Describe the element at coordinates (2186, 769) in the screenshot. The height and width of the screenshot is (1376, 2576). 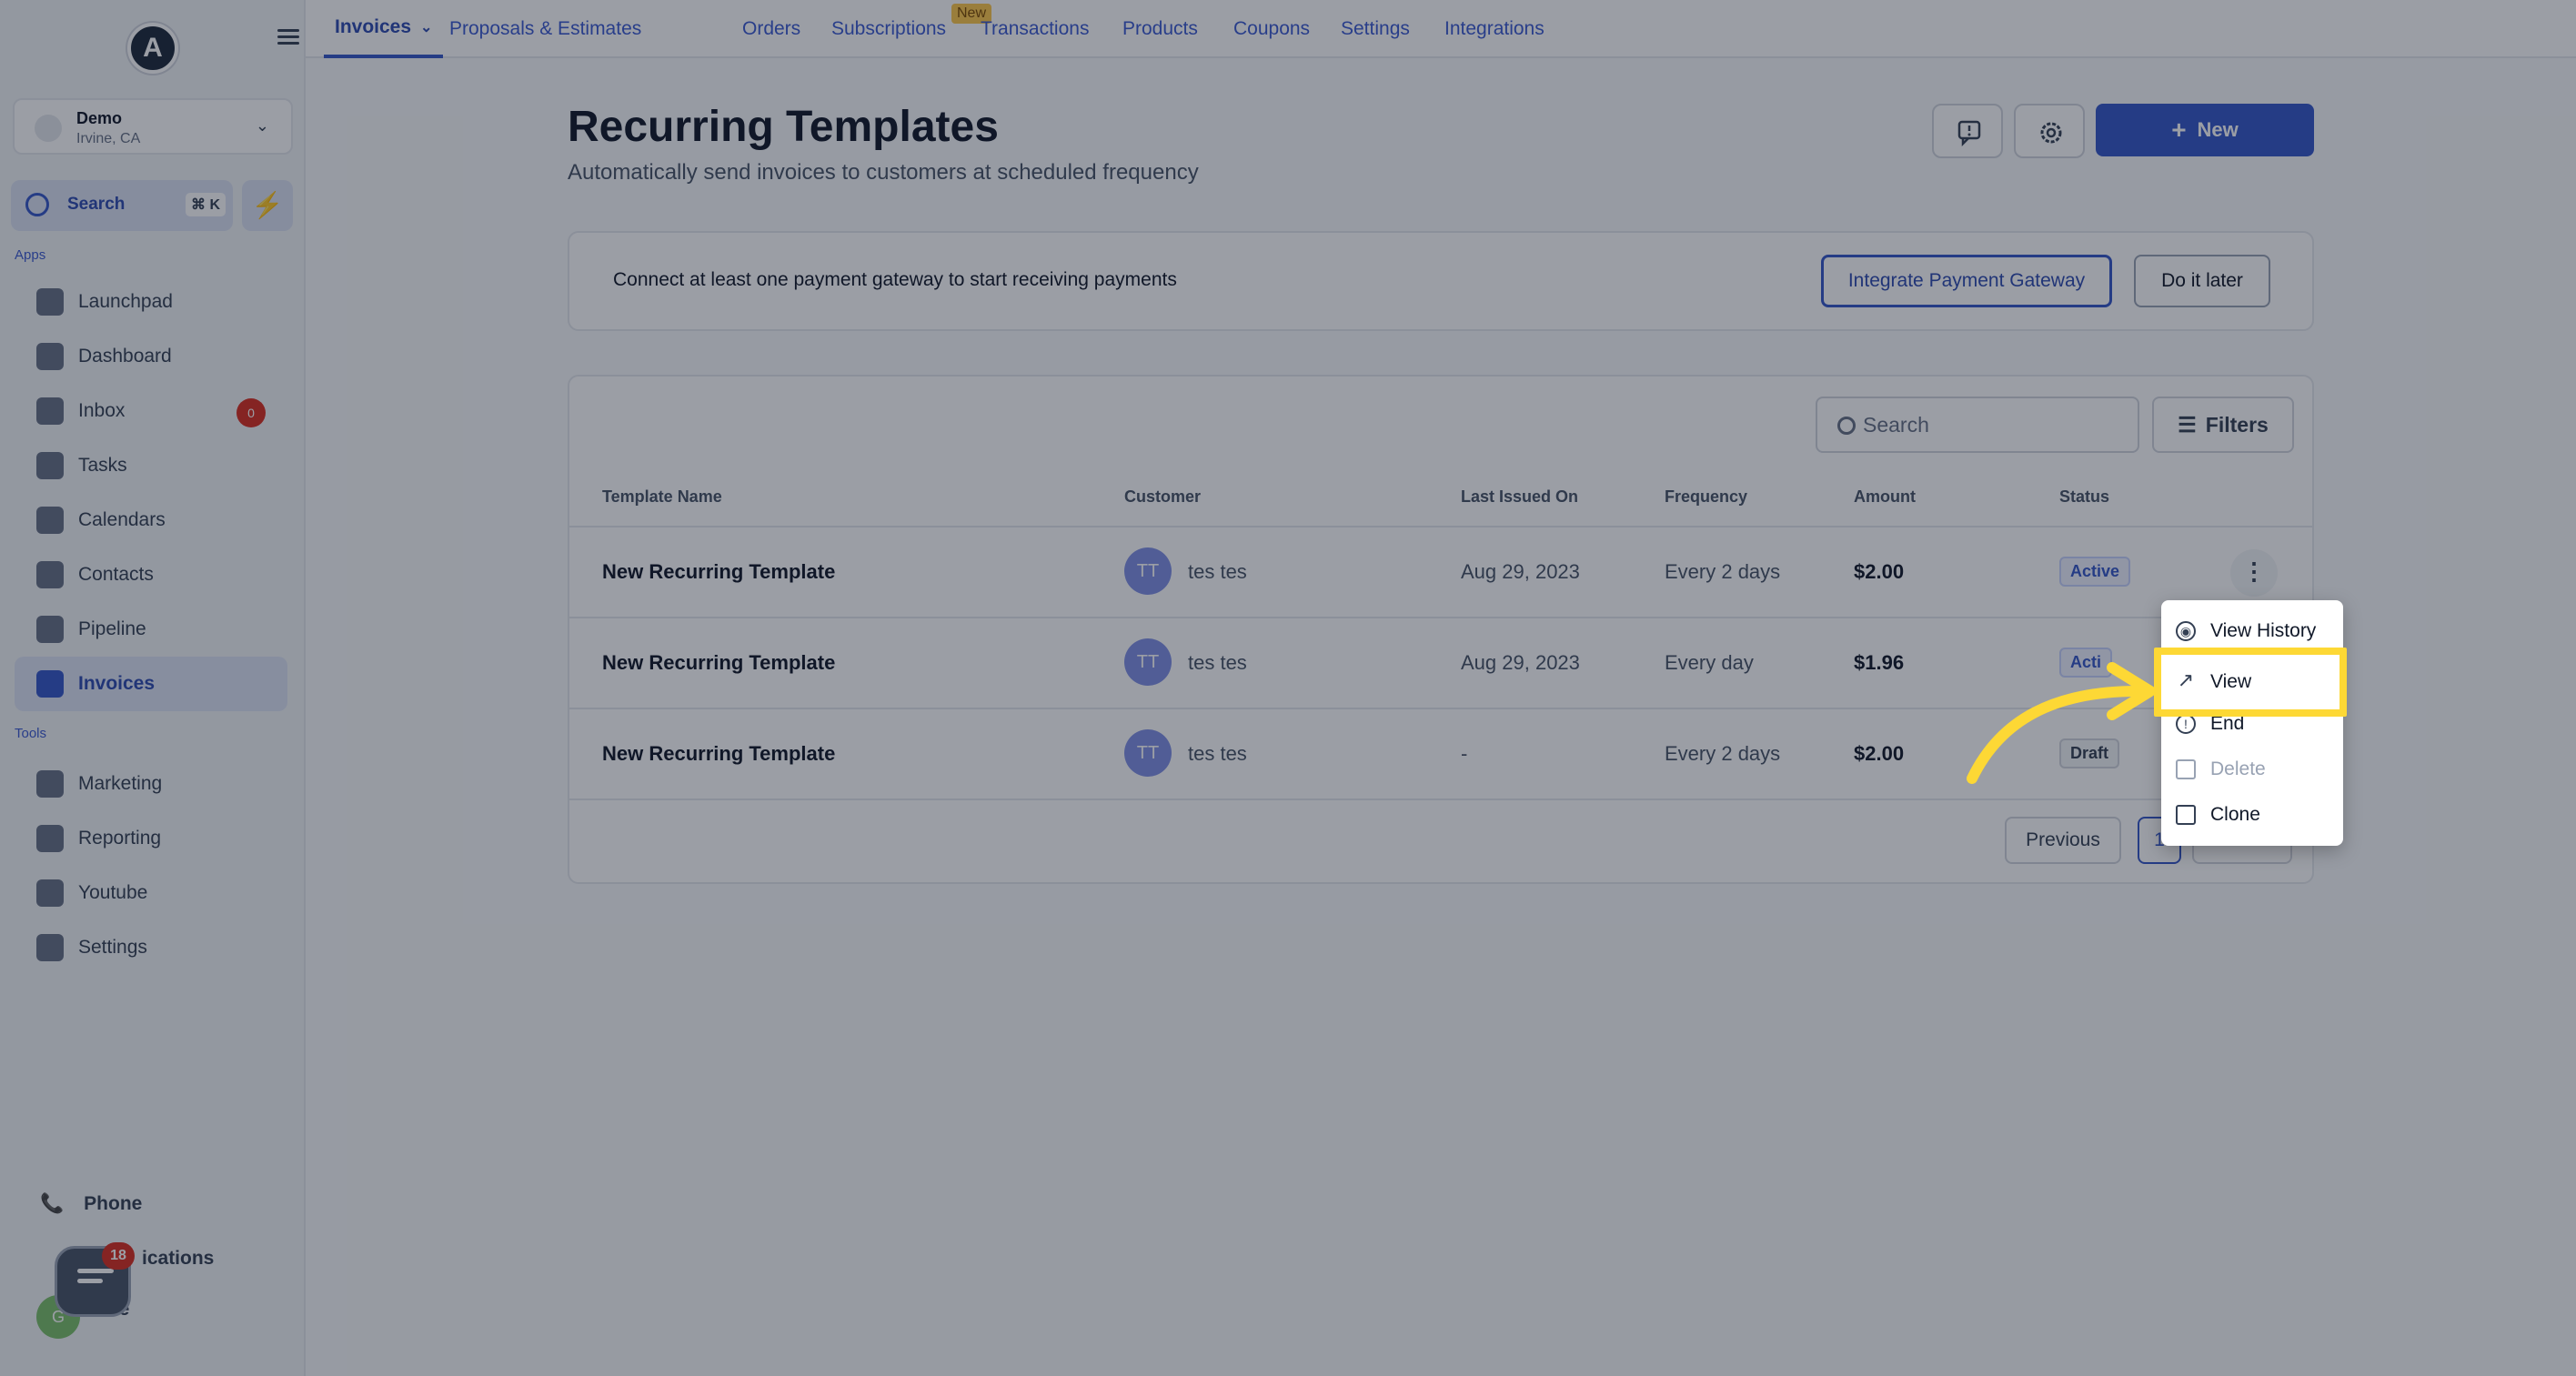
I see `trash-icon` at that location.